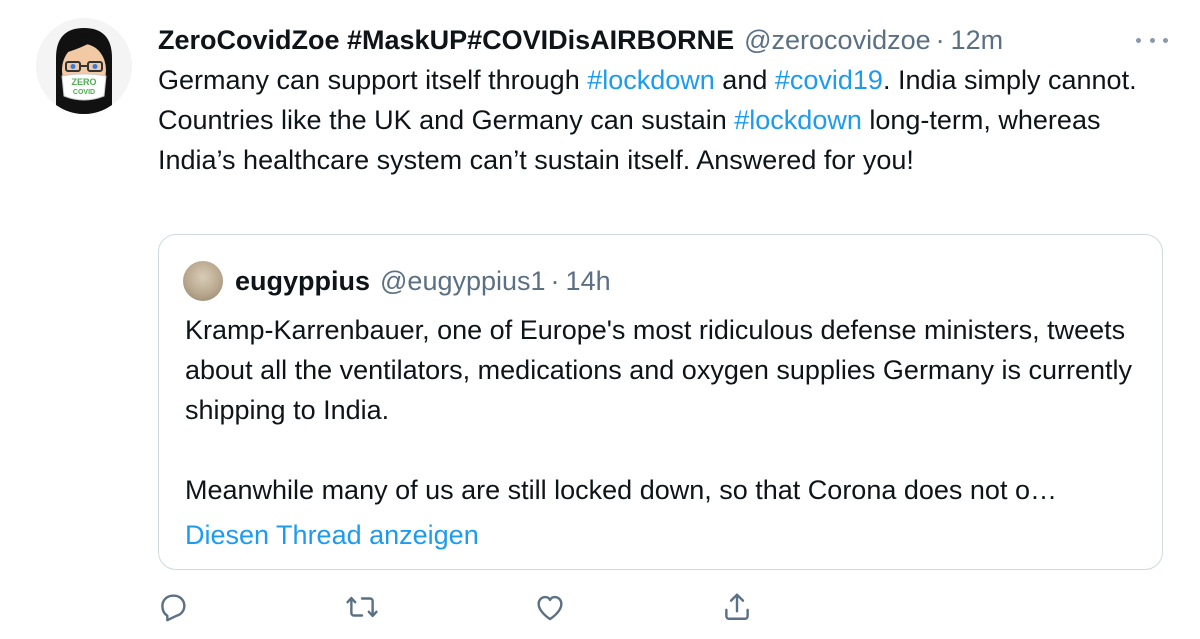 Image resolution: width=1200 pixels, height=639 pixels. I want to click on hashtag-link: #covid19, so click(829, 80).